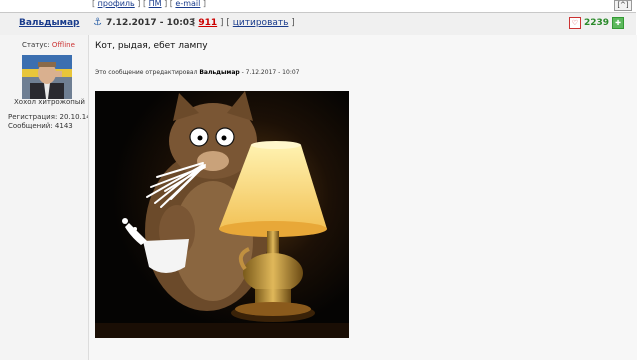 This screenshot has width=640, height=360. I want to click on profile-links: [ профиль ] [ ПМ ] [ e-mail ], so click(149, 4).